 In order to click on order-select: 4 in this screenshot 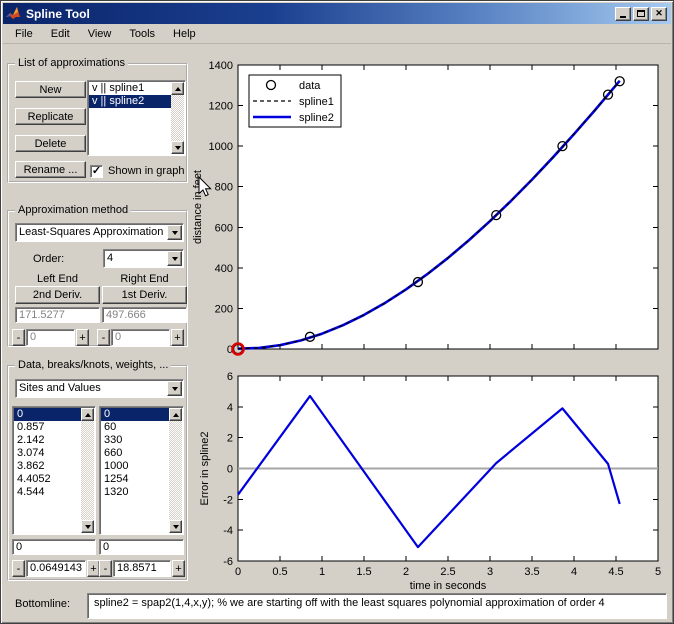, I will do `click(143, 258)`.